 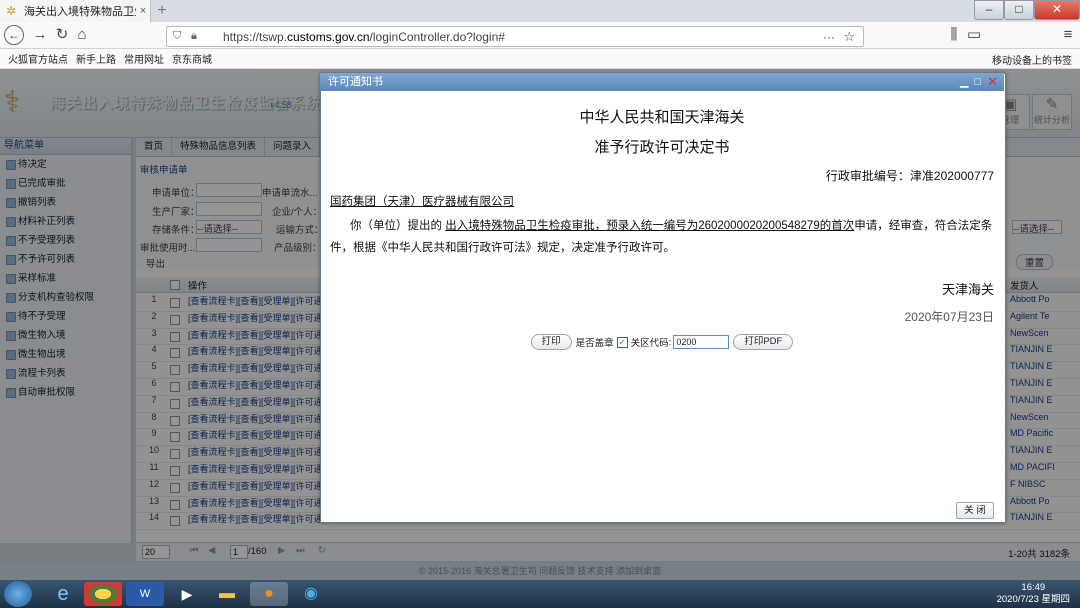 I want to click on bookmark-item: 新手上路, so click(x=96, y=58).